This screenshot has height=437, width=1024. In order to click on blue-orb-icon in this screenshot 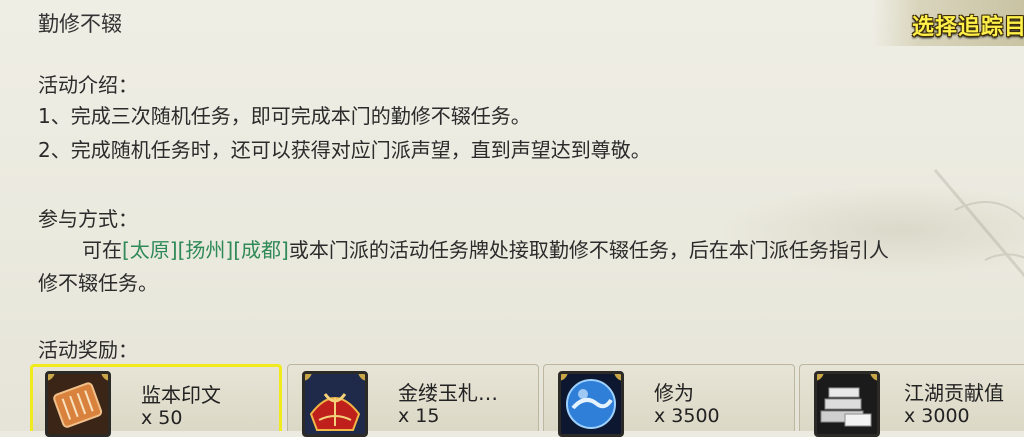, I will do `click(591, 404)`.